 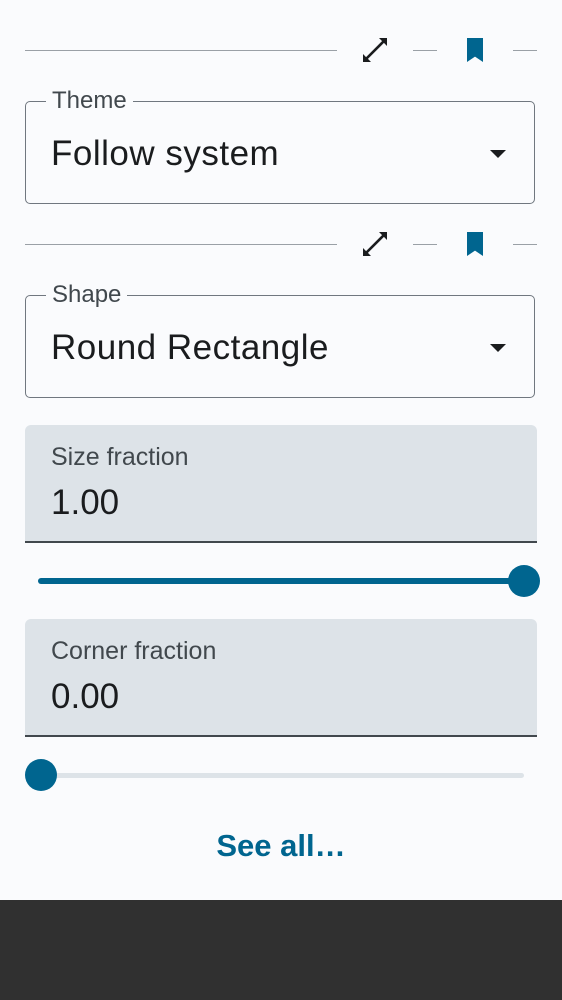 What do you see at coordinates (134, 651) in the screenshot?
I see `corner-fraction-label: Corner fraction` at bounding box center [134, 651].